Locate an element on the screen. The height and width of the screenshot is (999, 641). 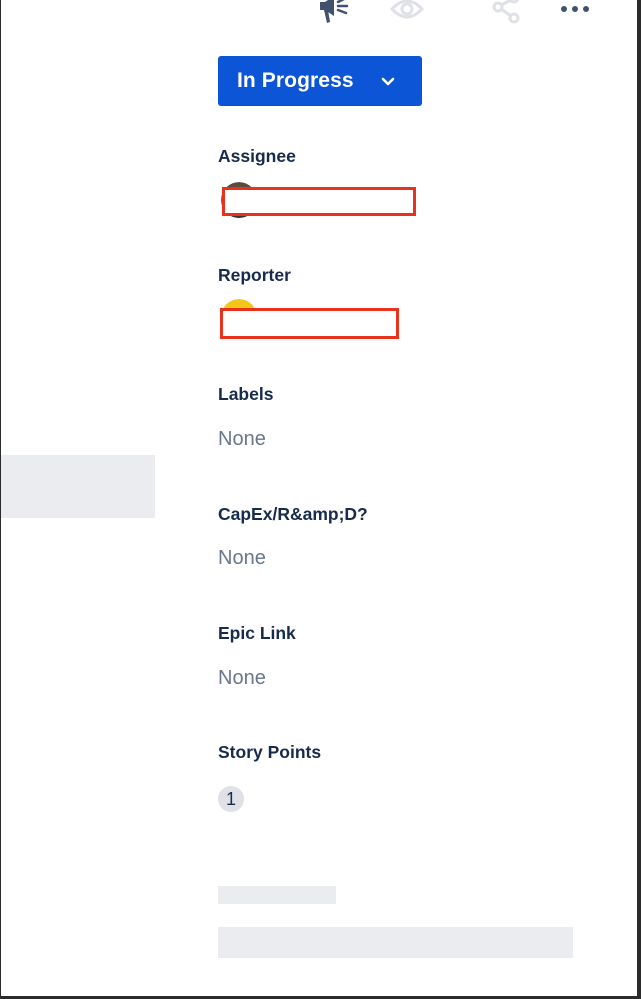
chevron-down-icon is located at coordinates (388, 82).